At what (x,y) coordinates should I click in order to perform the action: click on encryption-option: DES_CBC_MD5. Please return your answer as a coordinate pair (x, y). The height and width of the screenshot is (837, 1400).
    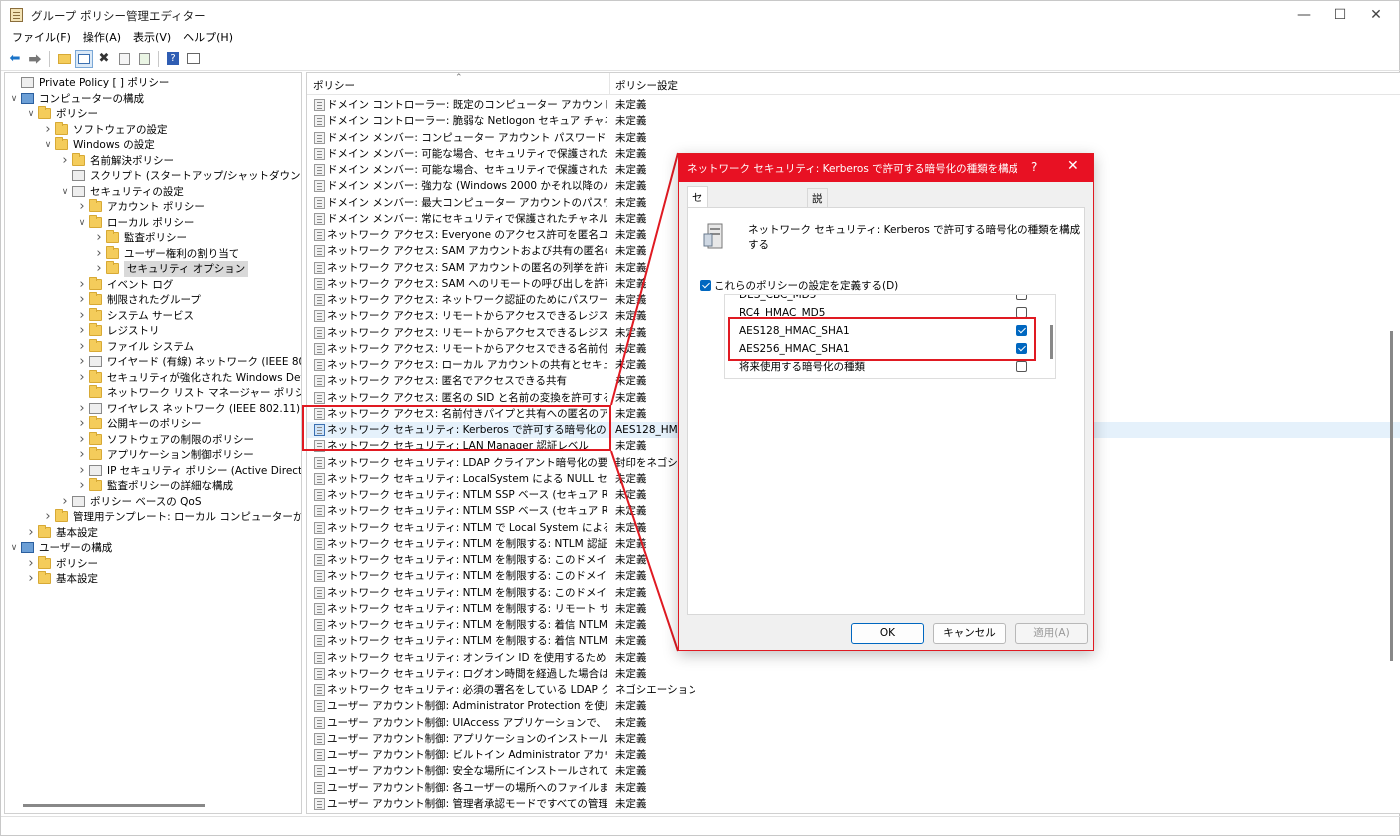
    Looking at the image, I should click on (885, 299).